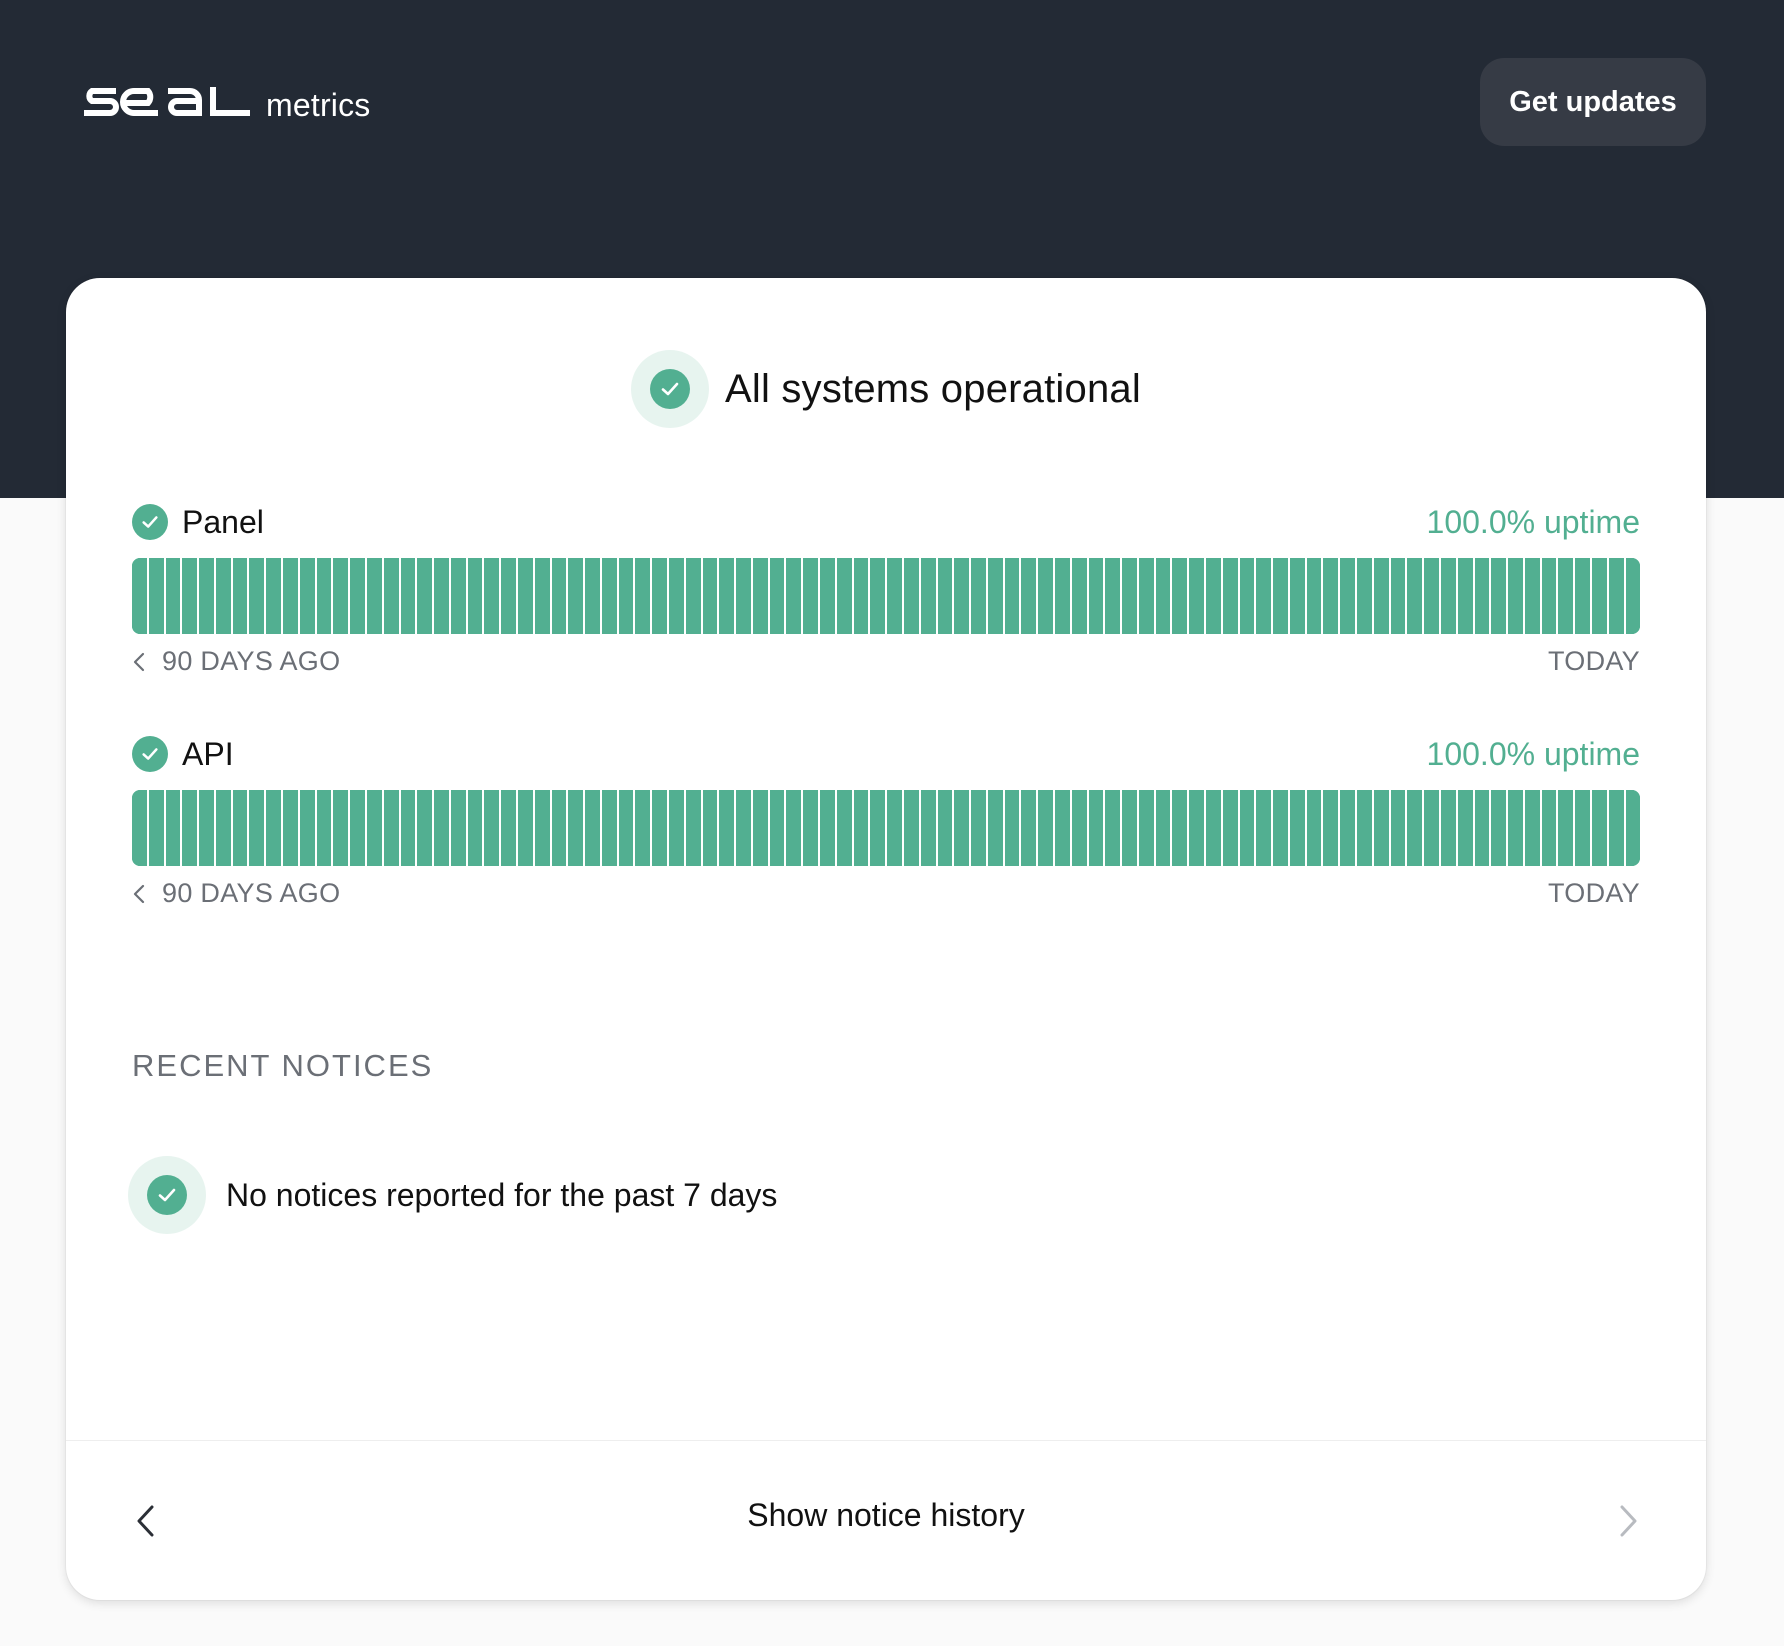 This screenshot has width=1784, height=1646. Describe the element at coordinates (886, 1515) in the screenshot. I see `show-notice-history-link: Show notice history` at that location.